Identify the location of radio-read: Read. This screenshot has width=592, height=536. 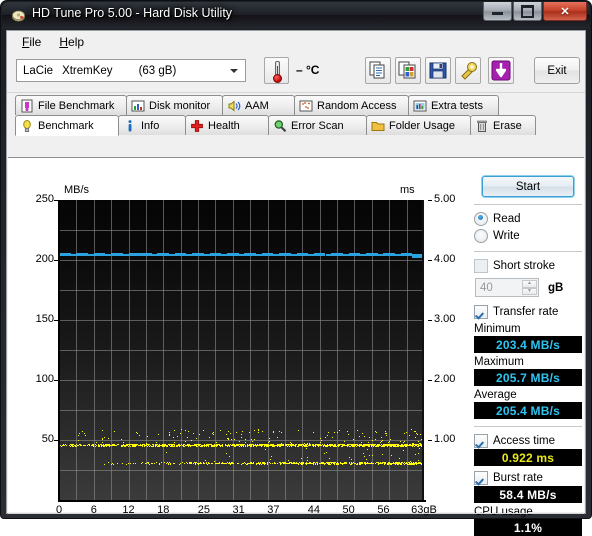
(528, 218).